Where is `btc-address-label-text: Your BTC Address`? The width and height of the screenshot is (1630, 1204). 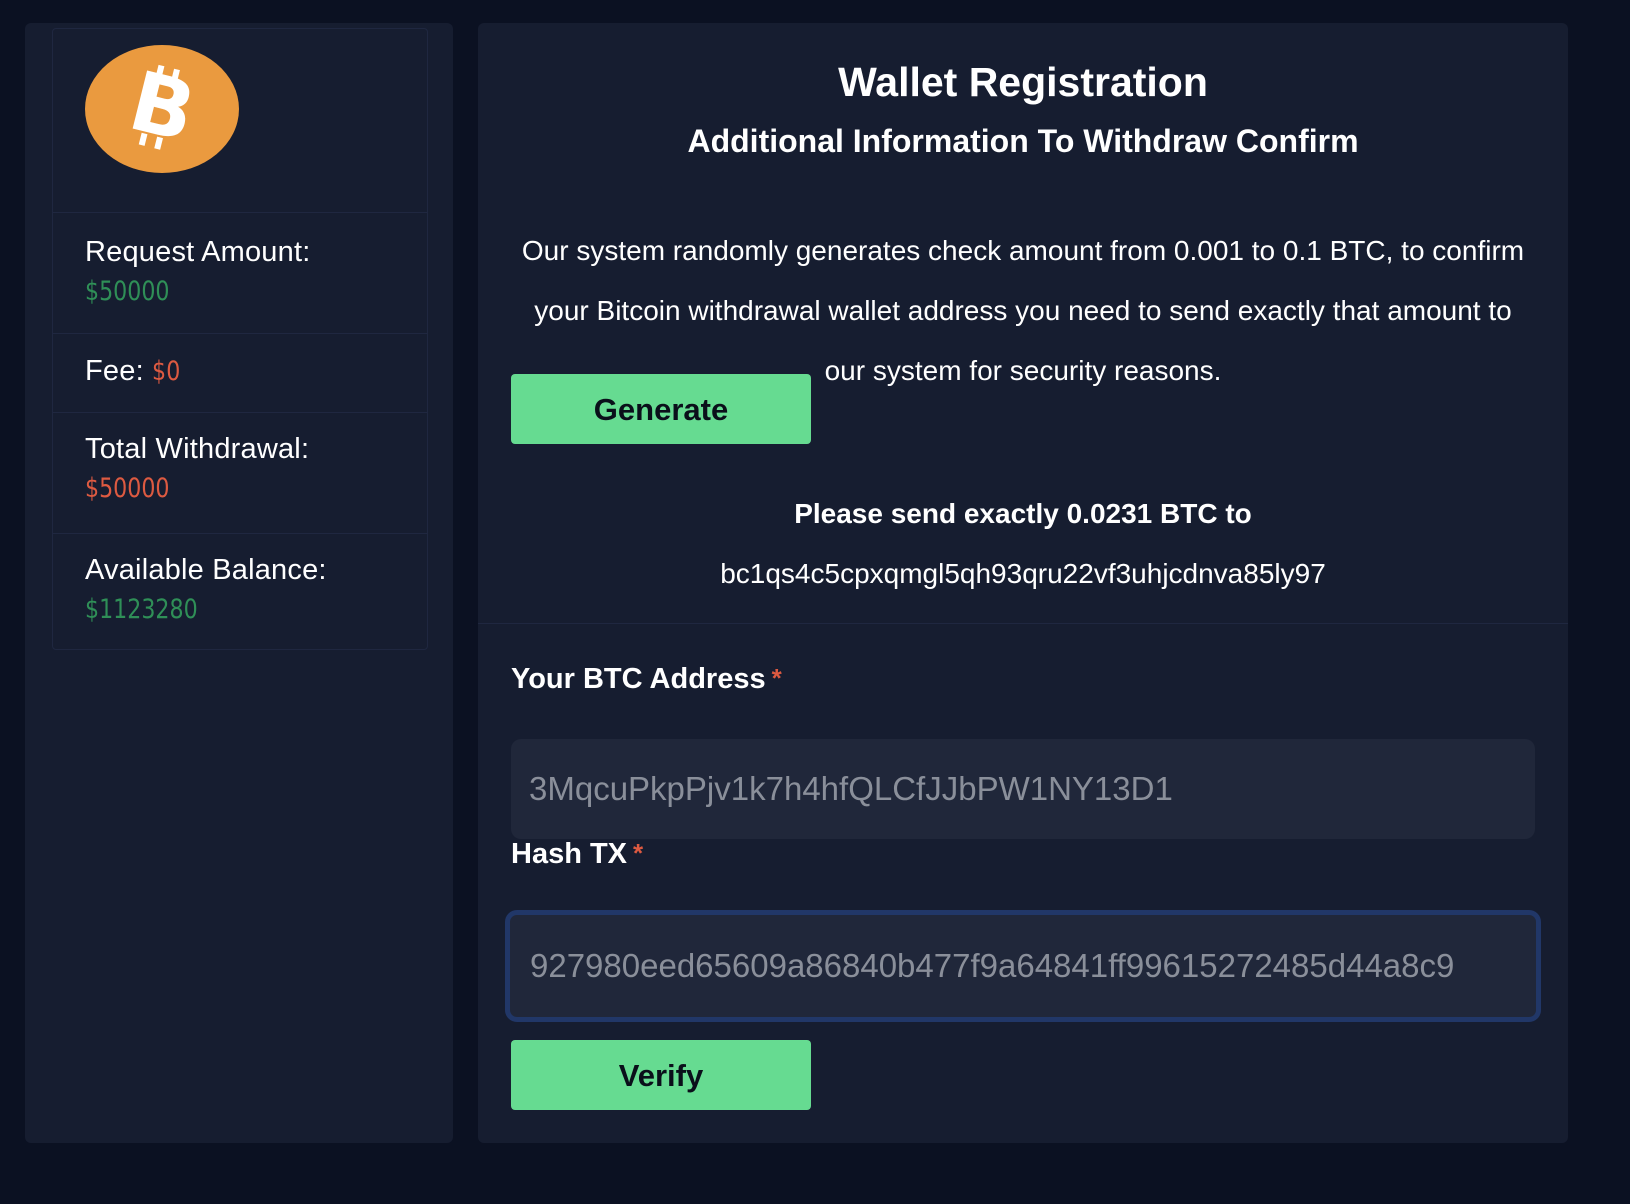
btc-address-label-text: Your BTC Address is located at coordinates (638, 679).